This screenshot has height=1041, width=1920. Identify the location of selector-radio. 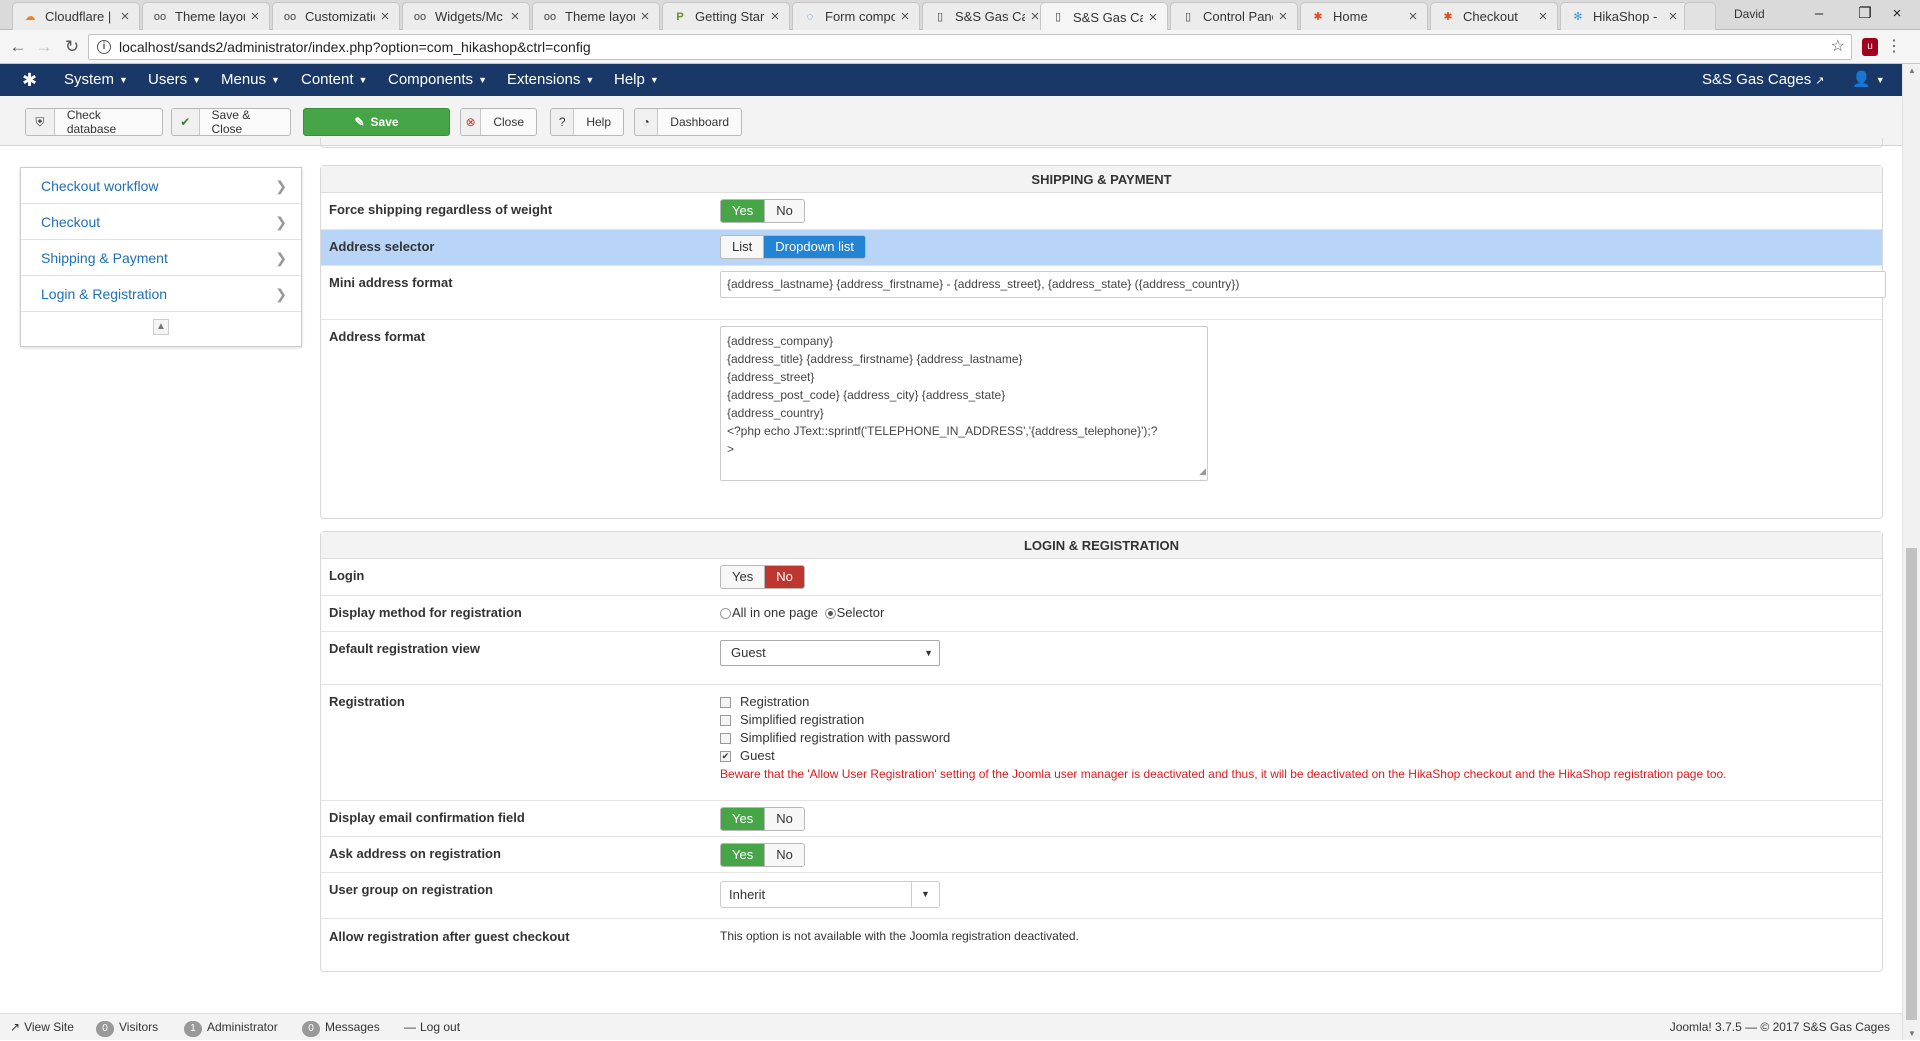
(830, 614).